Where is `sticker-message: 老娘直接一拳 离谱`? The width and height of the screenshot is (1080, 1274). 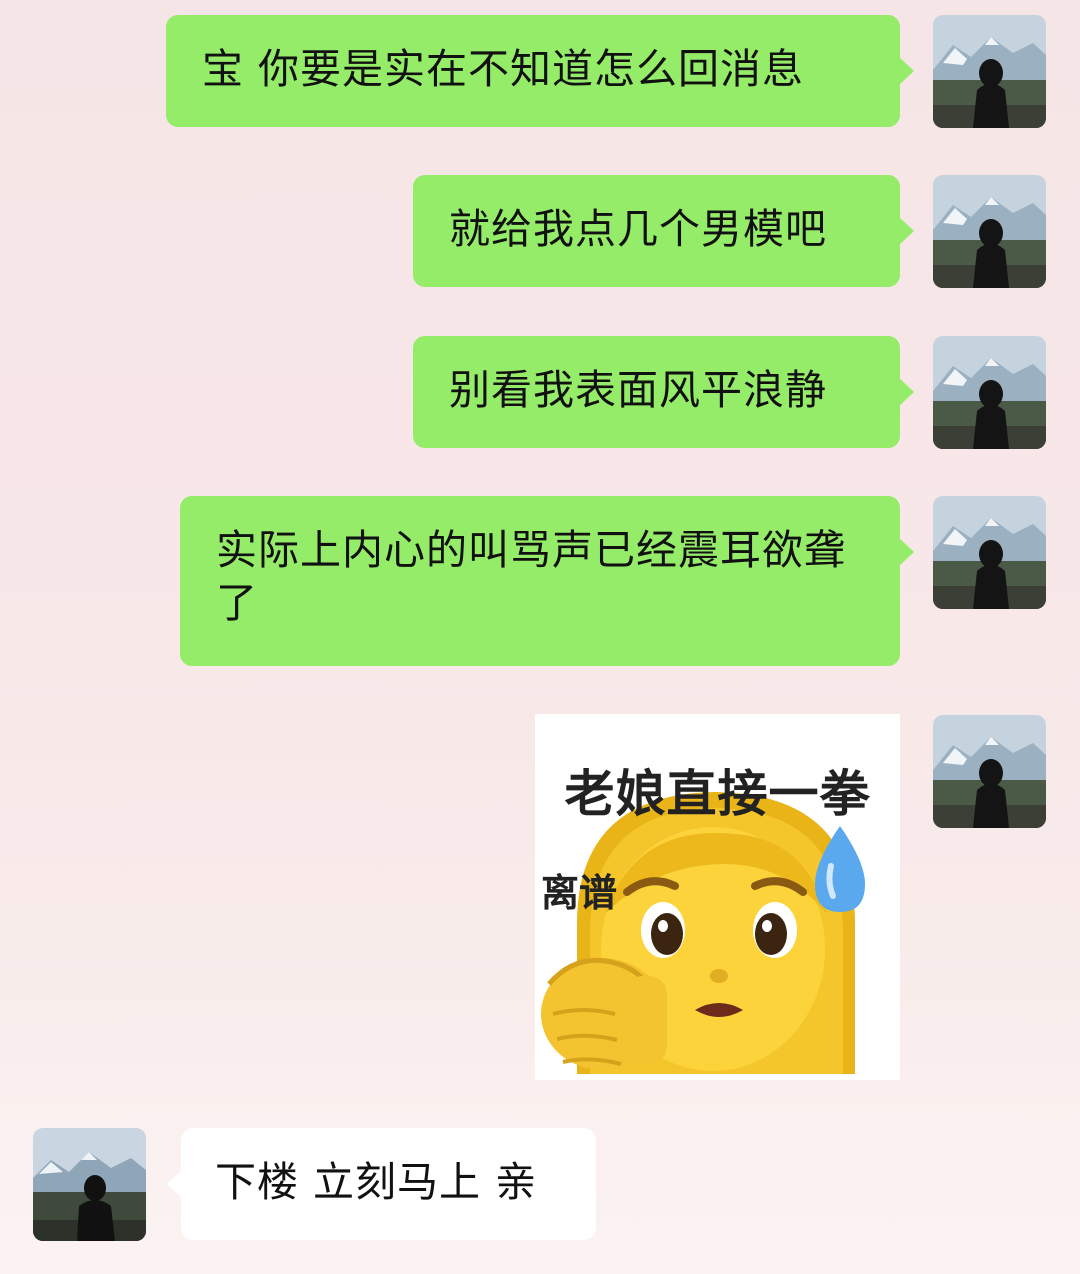 sticker-message: 老娘直接一拳 离谱 is located at coordinates (717, 897).